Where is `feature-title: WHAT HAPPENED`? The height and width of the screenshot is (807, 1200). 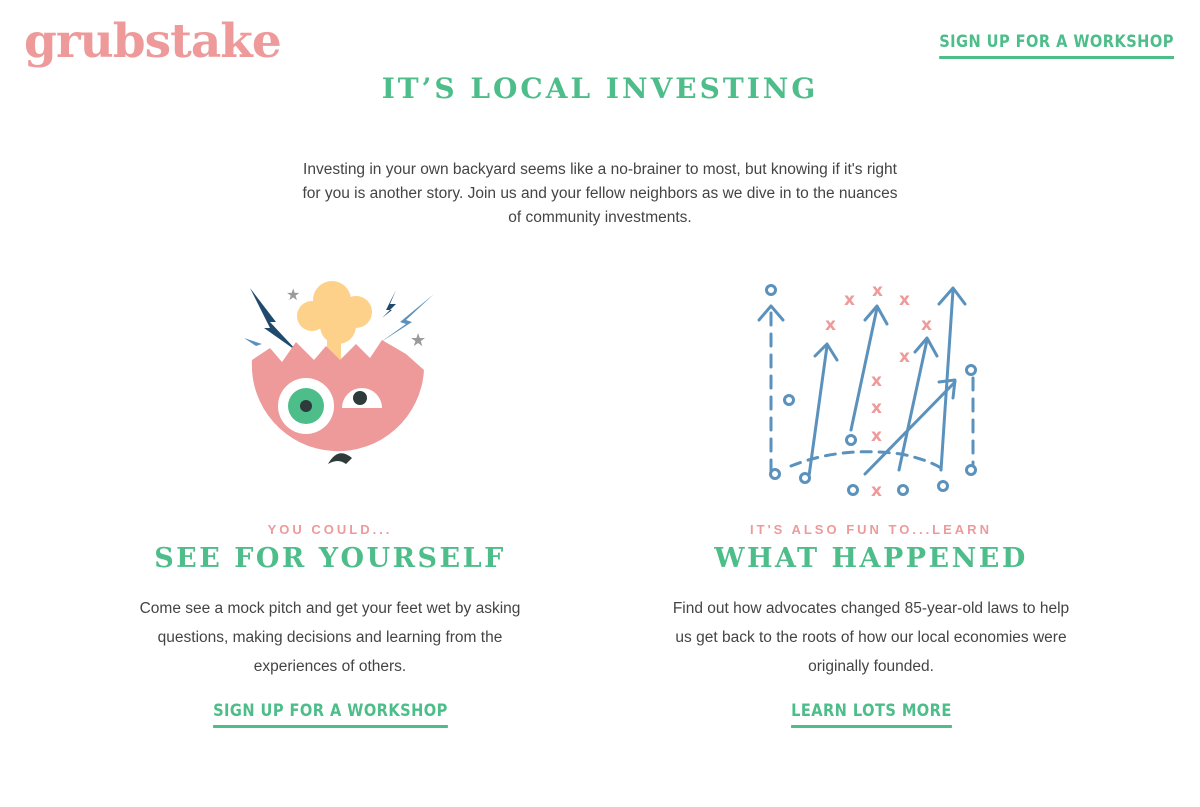 feature-title: WHAT HAPPENED is located at coordinates (871, 558).